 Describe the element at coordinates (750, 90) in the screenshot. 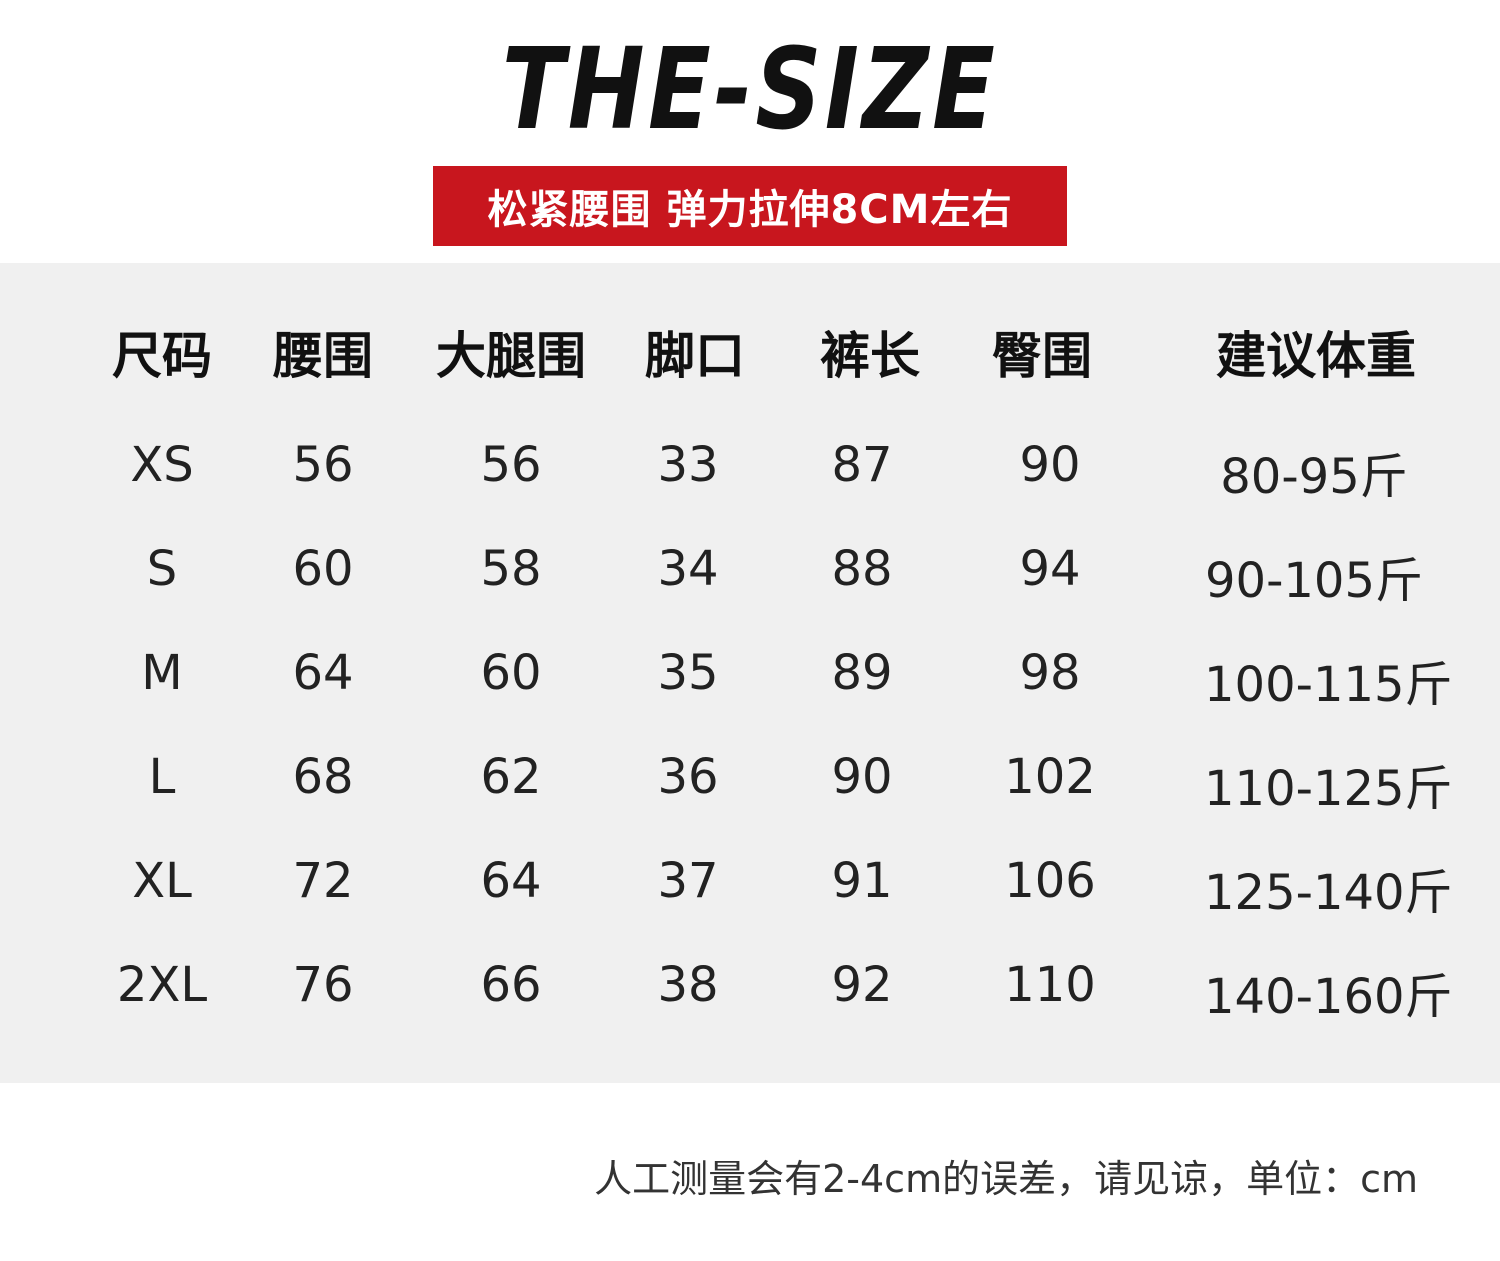

I see `page-title: THE-SIZE` at that location.